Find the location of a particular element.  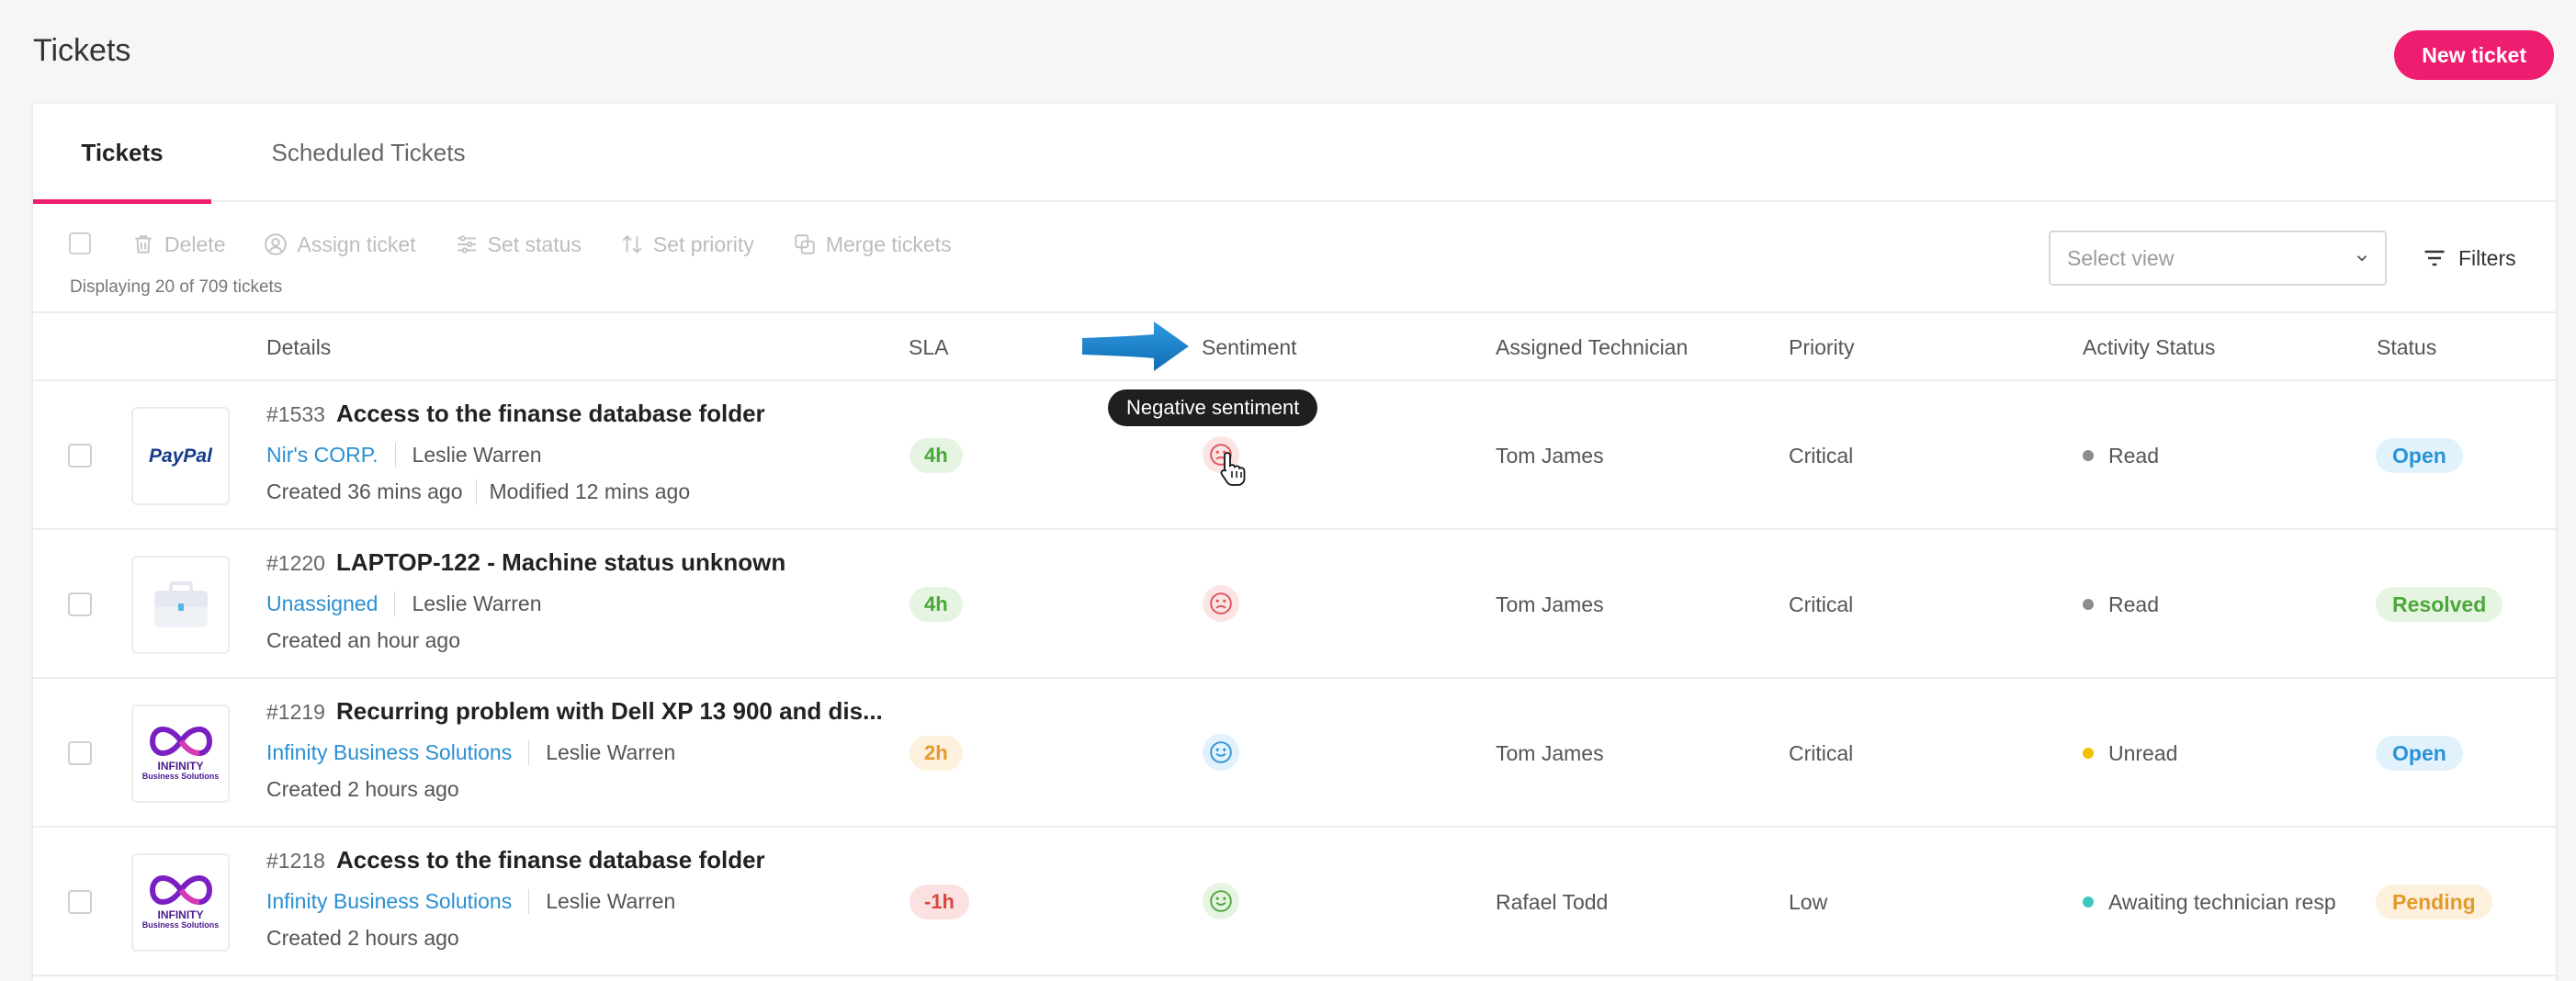

filter-icon is located at coordinates (2434, 258).